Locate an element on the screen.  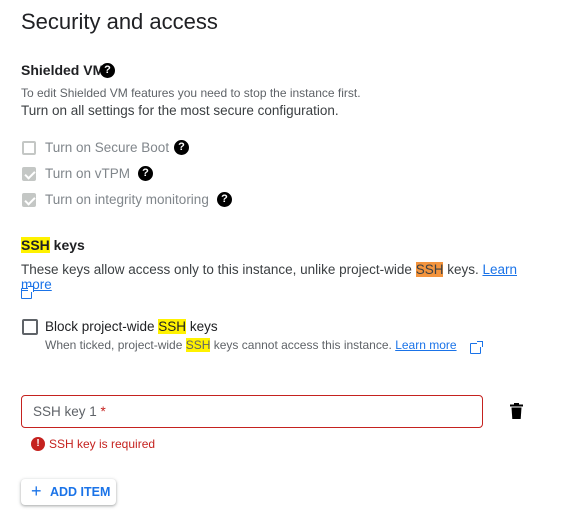
section-title: Security and access is located at coordinates (119, 21).